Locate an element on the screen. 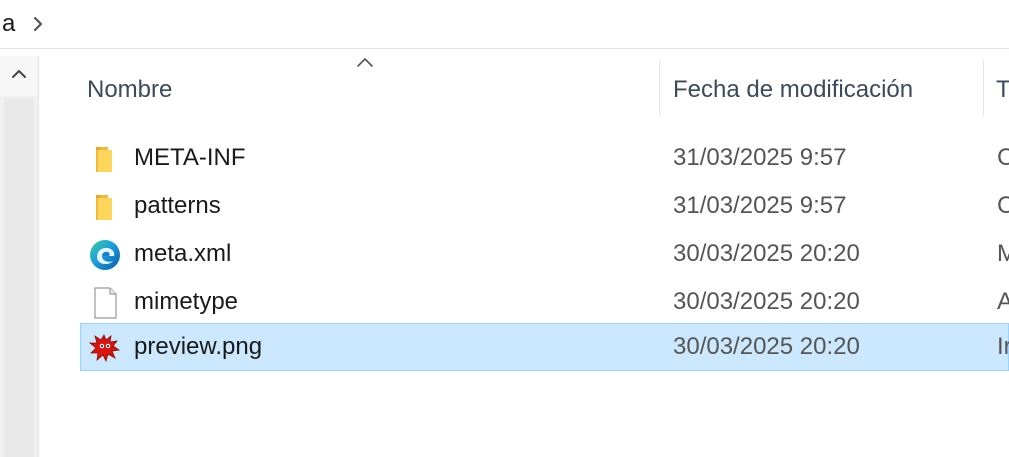 Image resolution: width=1009 pixels, height=457 pixels. file-type: M is located at coordinates (1003, 253).